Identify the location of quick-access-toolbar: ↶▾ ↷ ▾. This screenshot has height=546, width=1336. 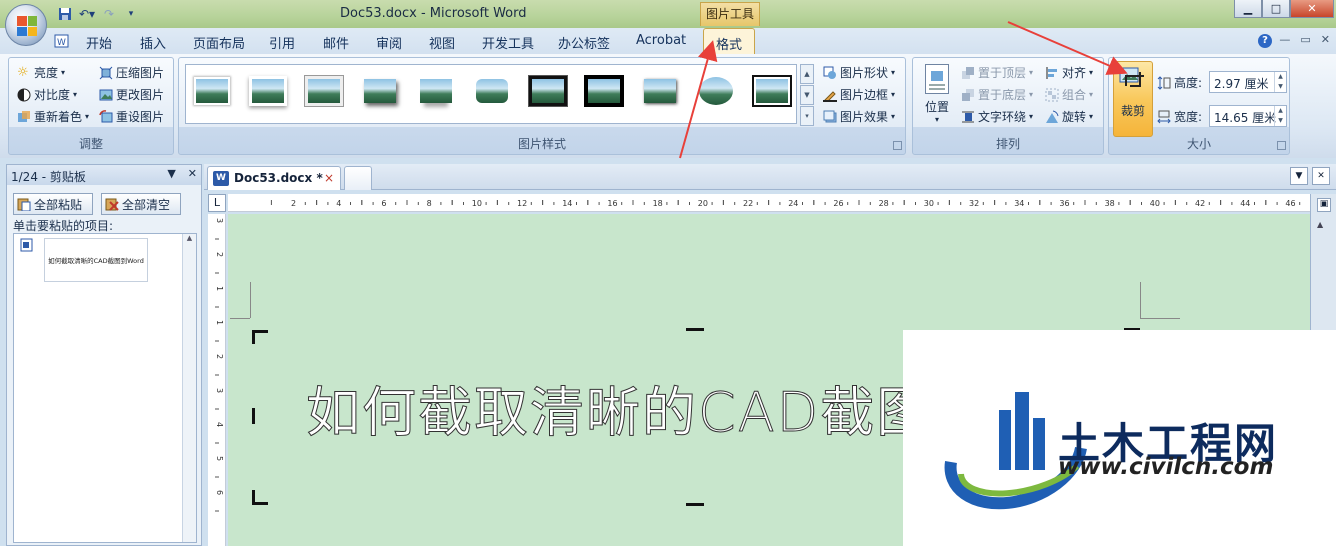
(98, 14).